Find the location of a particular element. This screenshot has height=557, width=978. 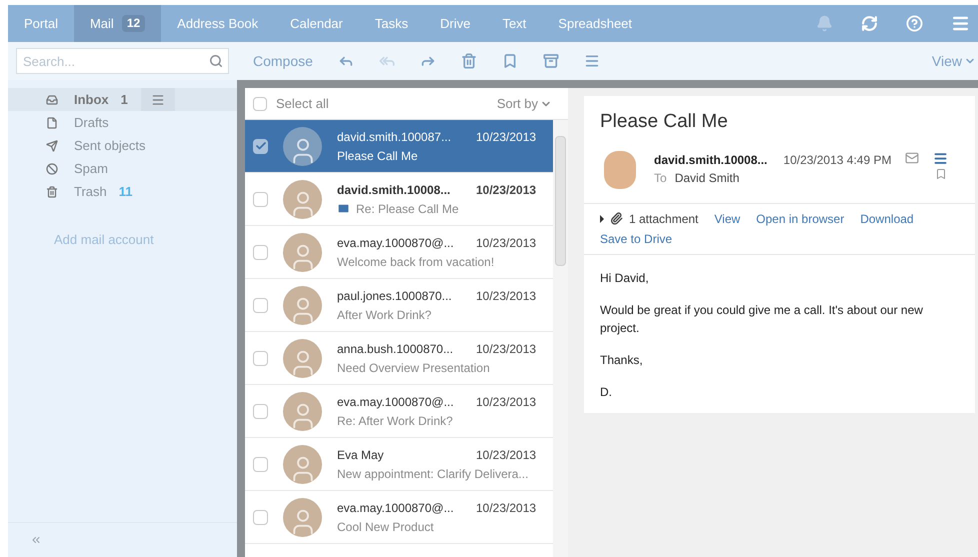

folder-label: Trash is located at coordinates (90, 191).